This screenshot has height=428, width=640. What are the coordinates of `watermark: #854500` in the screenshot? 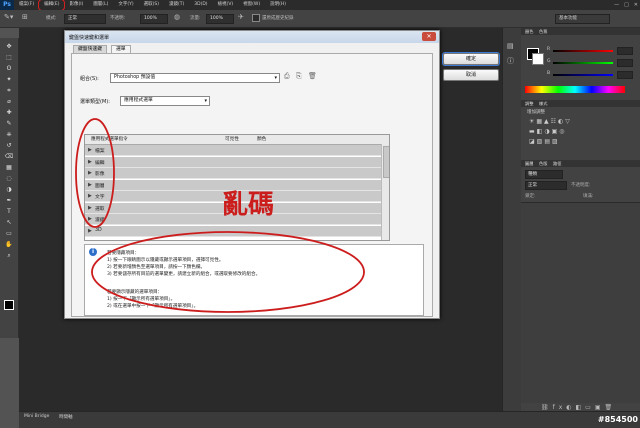 It's located at (617, 419).